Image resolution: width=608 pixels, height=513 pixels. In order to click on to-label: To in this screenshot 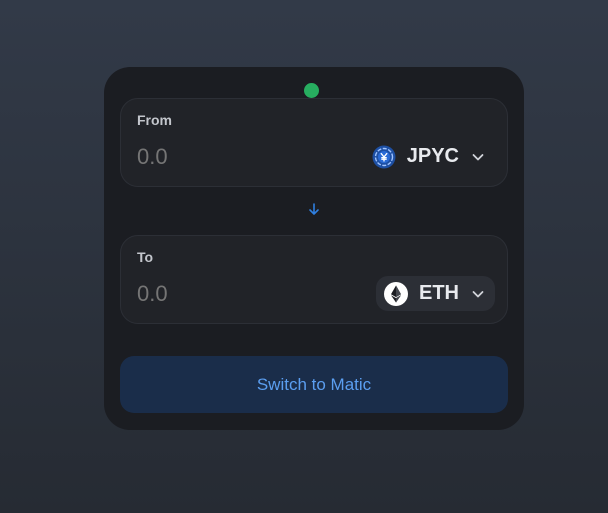, I will do `click(145, 257)`.